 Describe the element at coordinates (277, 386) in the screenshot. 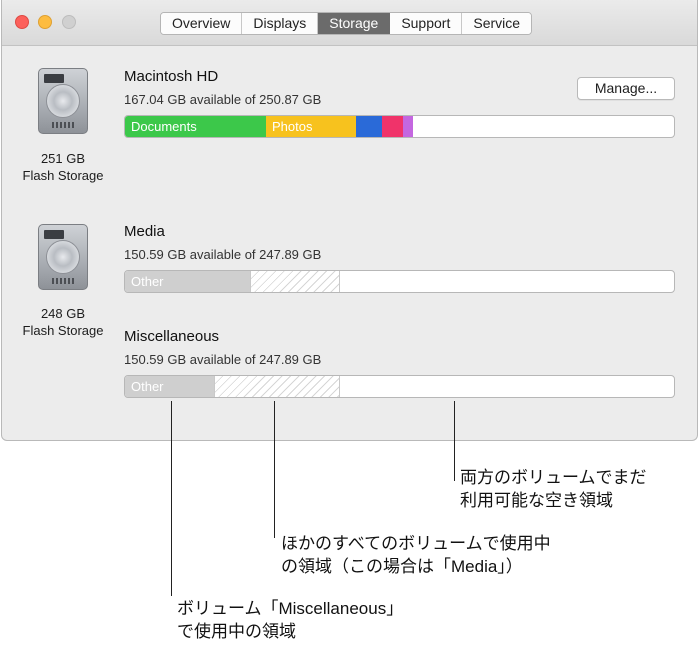

I see `segment-other-volumes-media` at that location.